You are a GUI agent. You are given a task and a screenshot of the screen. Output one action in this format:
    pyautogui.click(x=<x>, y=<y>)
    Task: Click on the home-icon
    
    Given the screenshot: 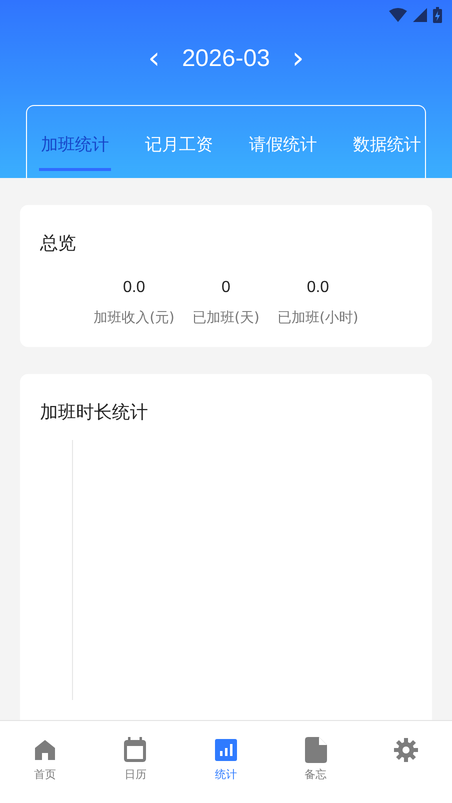 What is the action you would take?
    pyautogui.click(x=45, y=750)
    